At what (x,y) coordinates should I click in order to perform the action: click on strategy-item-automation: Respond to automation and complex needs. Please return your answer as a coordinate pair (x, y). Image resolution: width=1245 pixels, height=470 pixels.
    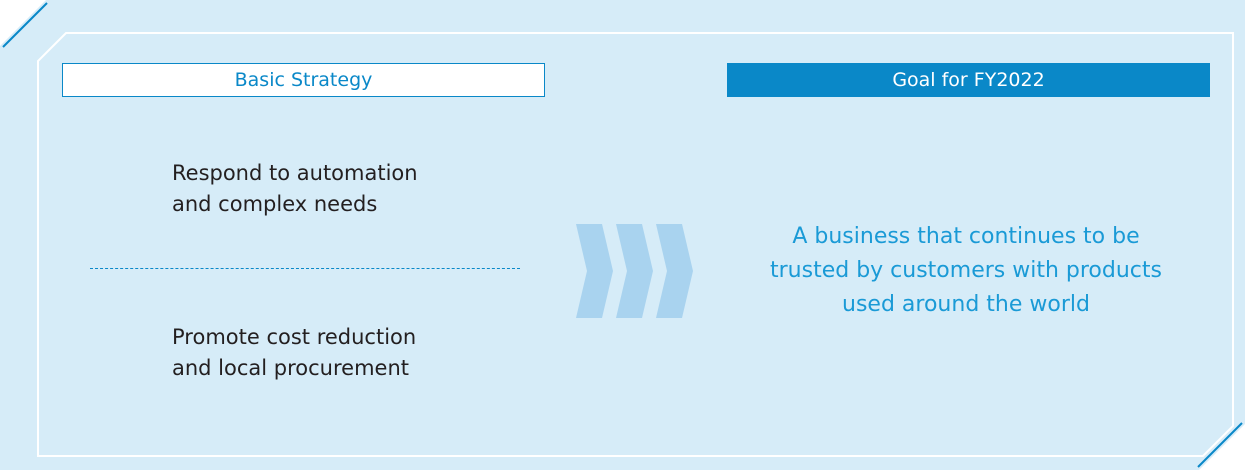
    Looking at the image, I should click on (295, 188).